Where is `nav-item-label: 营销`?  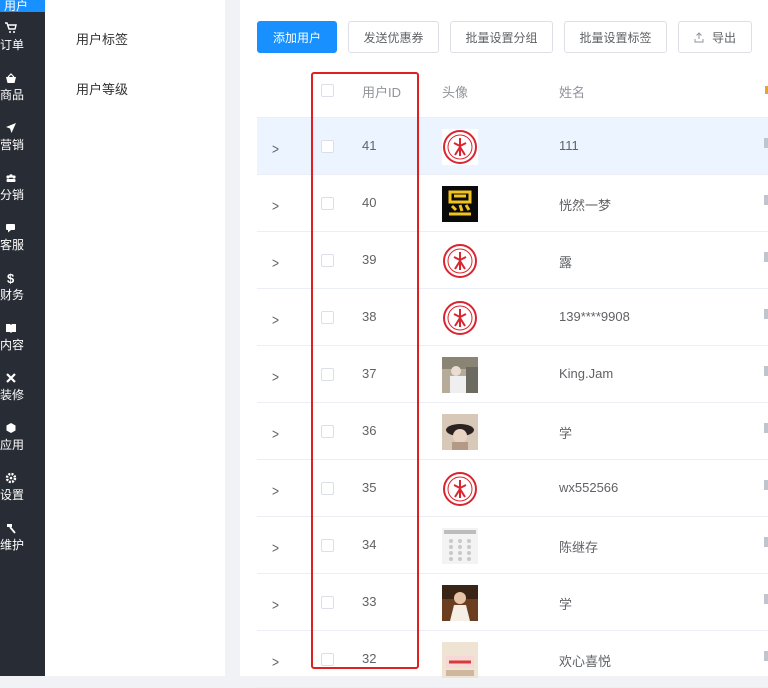
nav-item-label: 营销 is located at coordinates (12, 145).